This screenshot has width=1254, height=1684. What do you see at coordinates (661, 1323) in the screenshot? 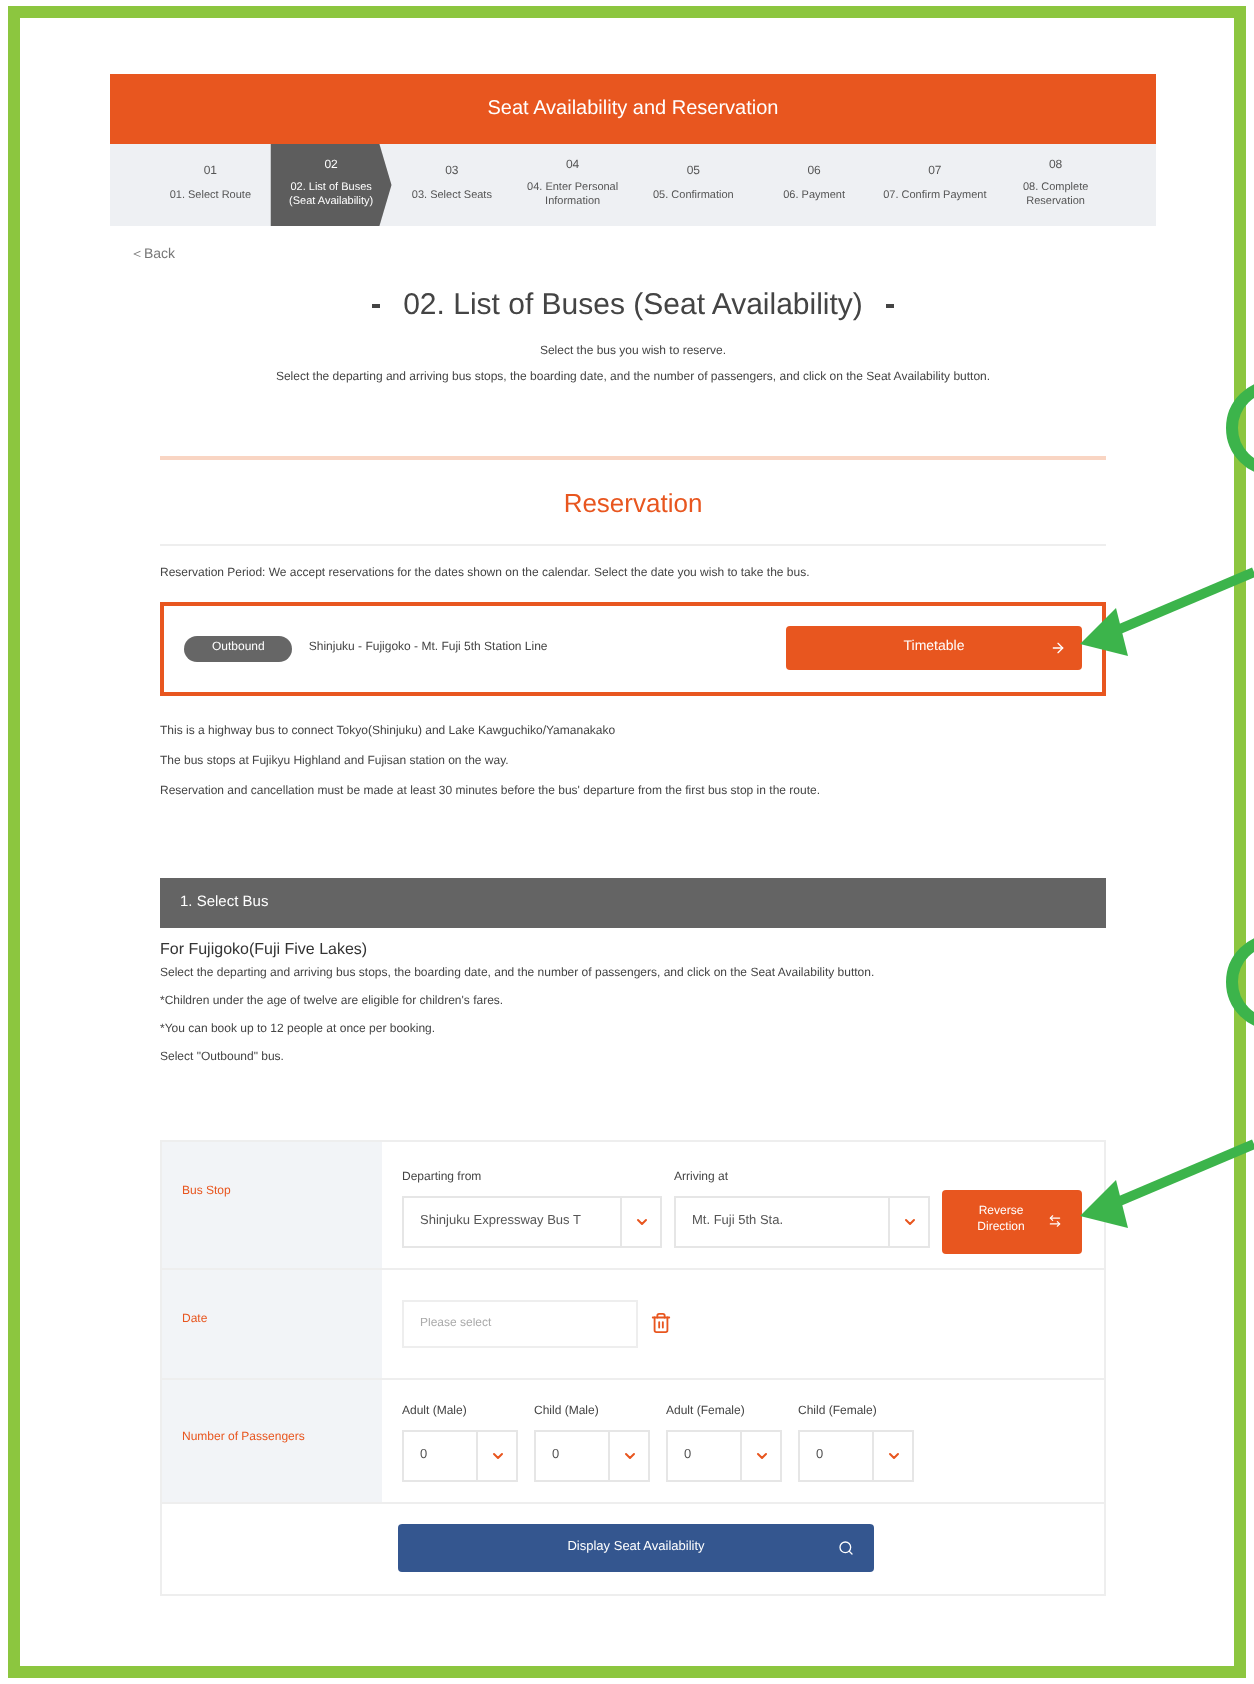
I see `trash-icon` at bounding box center [661, 1323].